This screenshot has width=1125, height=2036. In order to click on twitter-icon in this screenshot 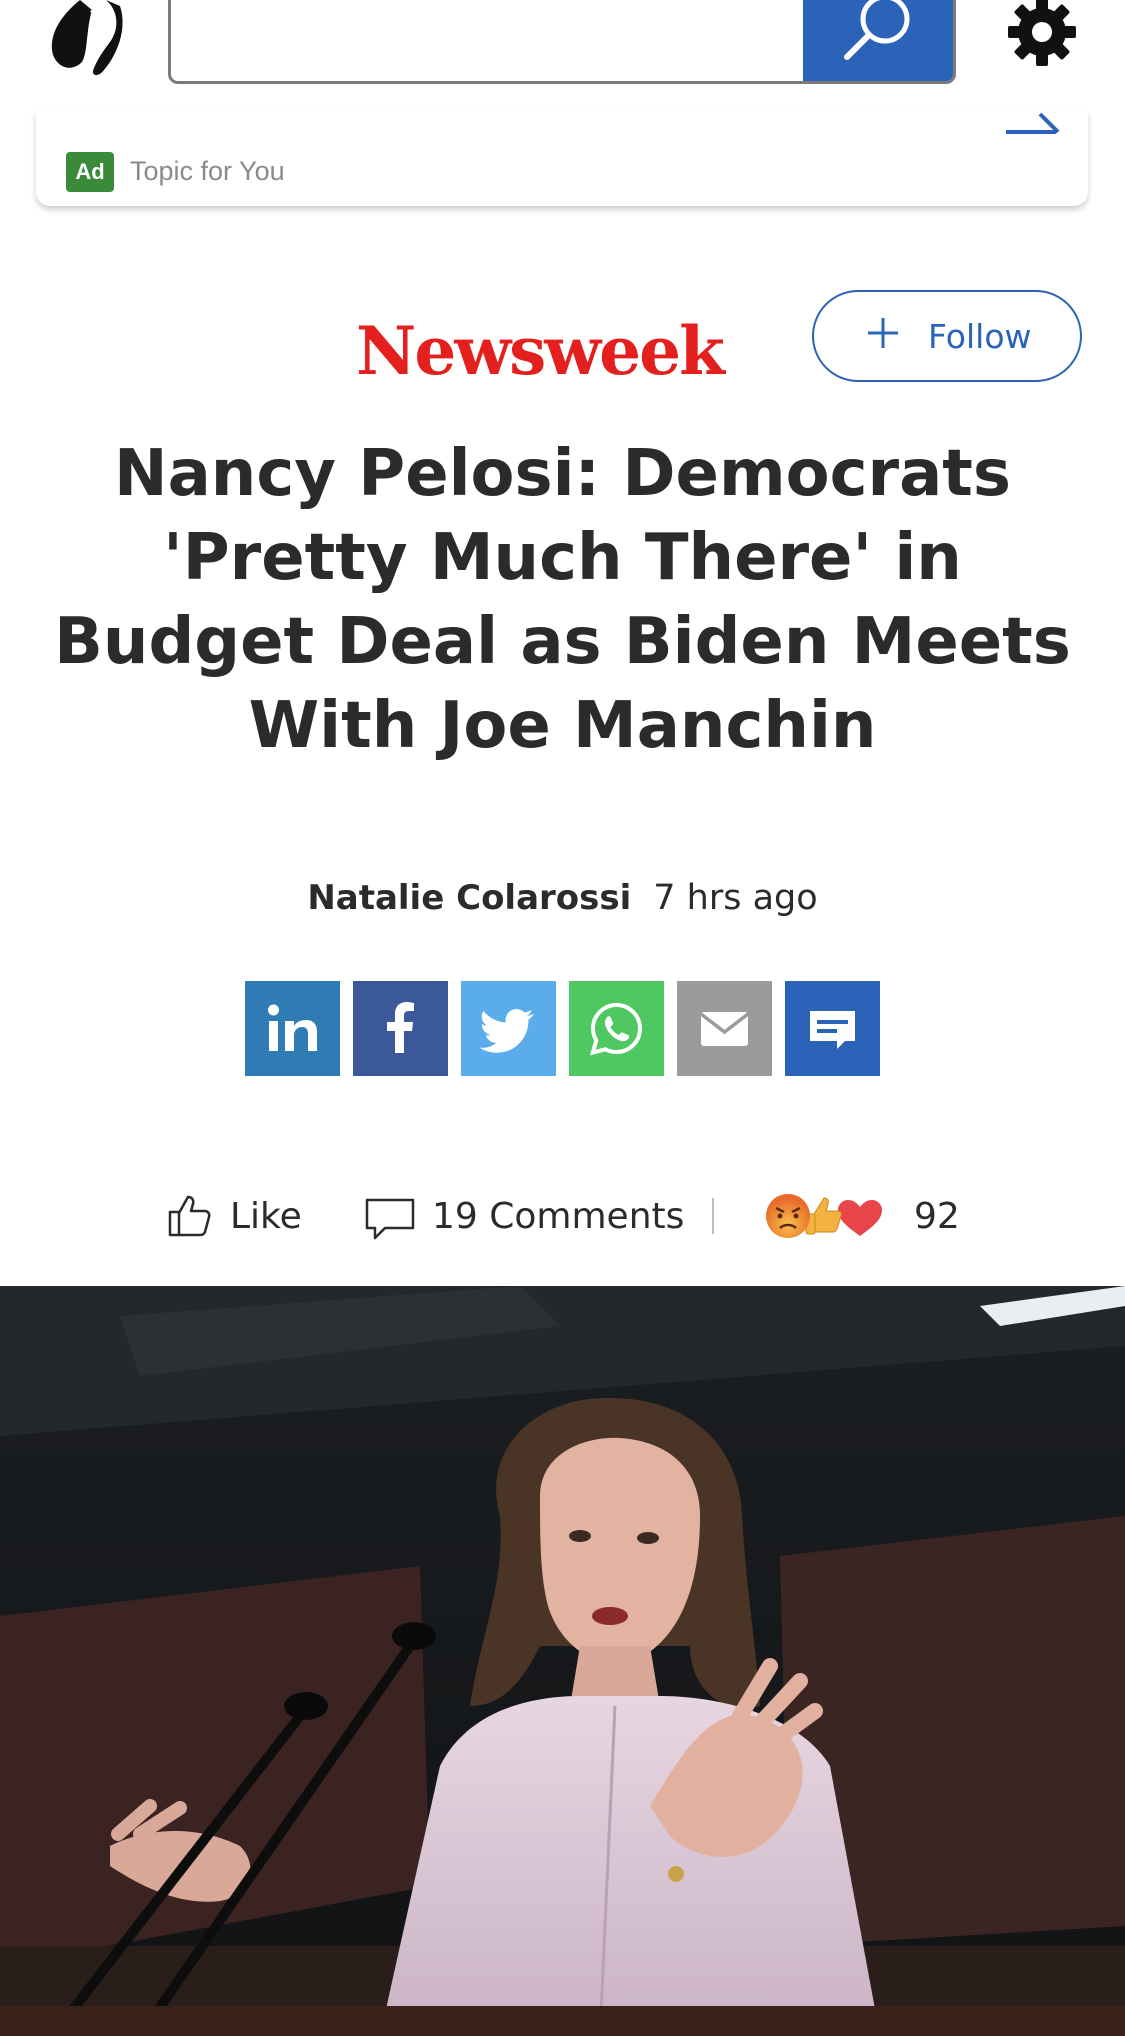, I will do `click(508, 1028)`.